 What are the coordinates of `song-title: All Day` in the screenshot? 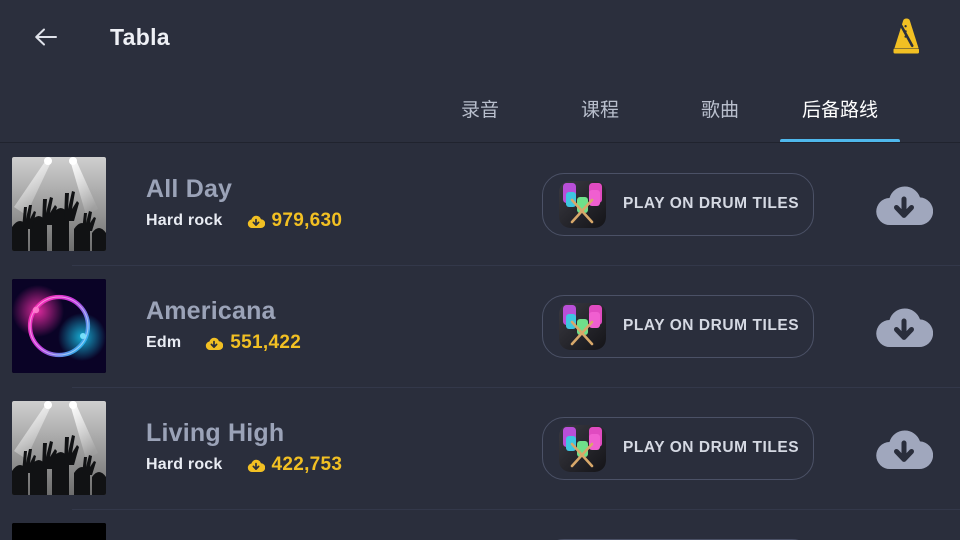 It's located at (189, 188).